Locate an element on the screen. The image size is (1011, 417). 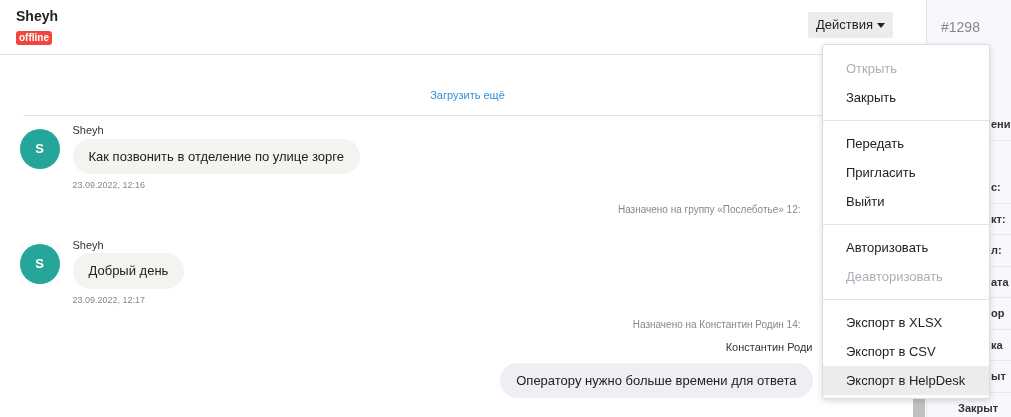
caret-icon is located at coordinates (881, 26).